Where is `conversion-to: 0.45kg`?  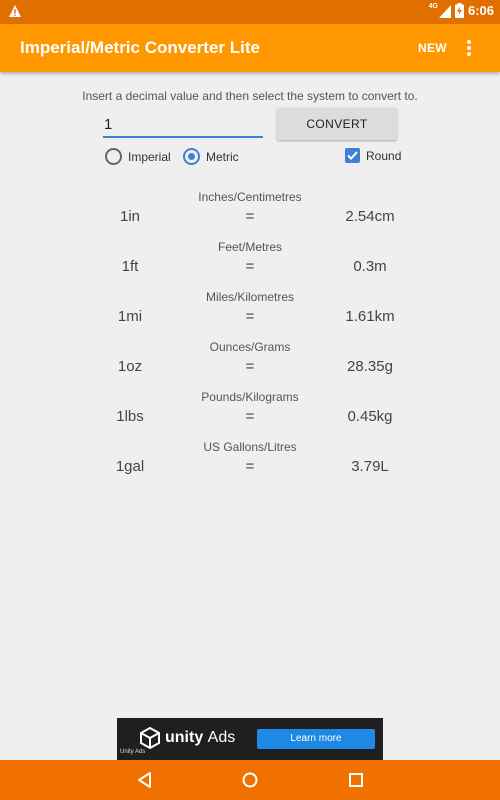 conversion-to: 0.45kg is located at coordinates (370, 416).